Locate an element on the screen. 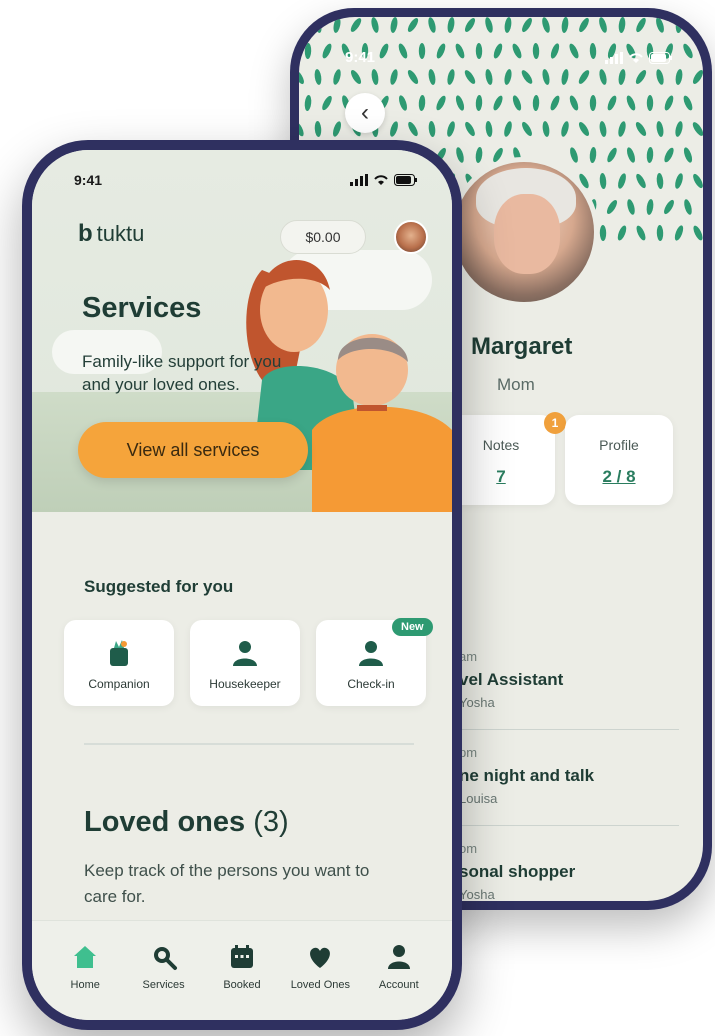  tab-label: Account is located at coordinates (398, 985).